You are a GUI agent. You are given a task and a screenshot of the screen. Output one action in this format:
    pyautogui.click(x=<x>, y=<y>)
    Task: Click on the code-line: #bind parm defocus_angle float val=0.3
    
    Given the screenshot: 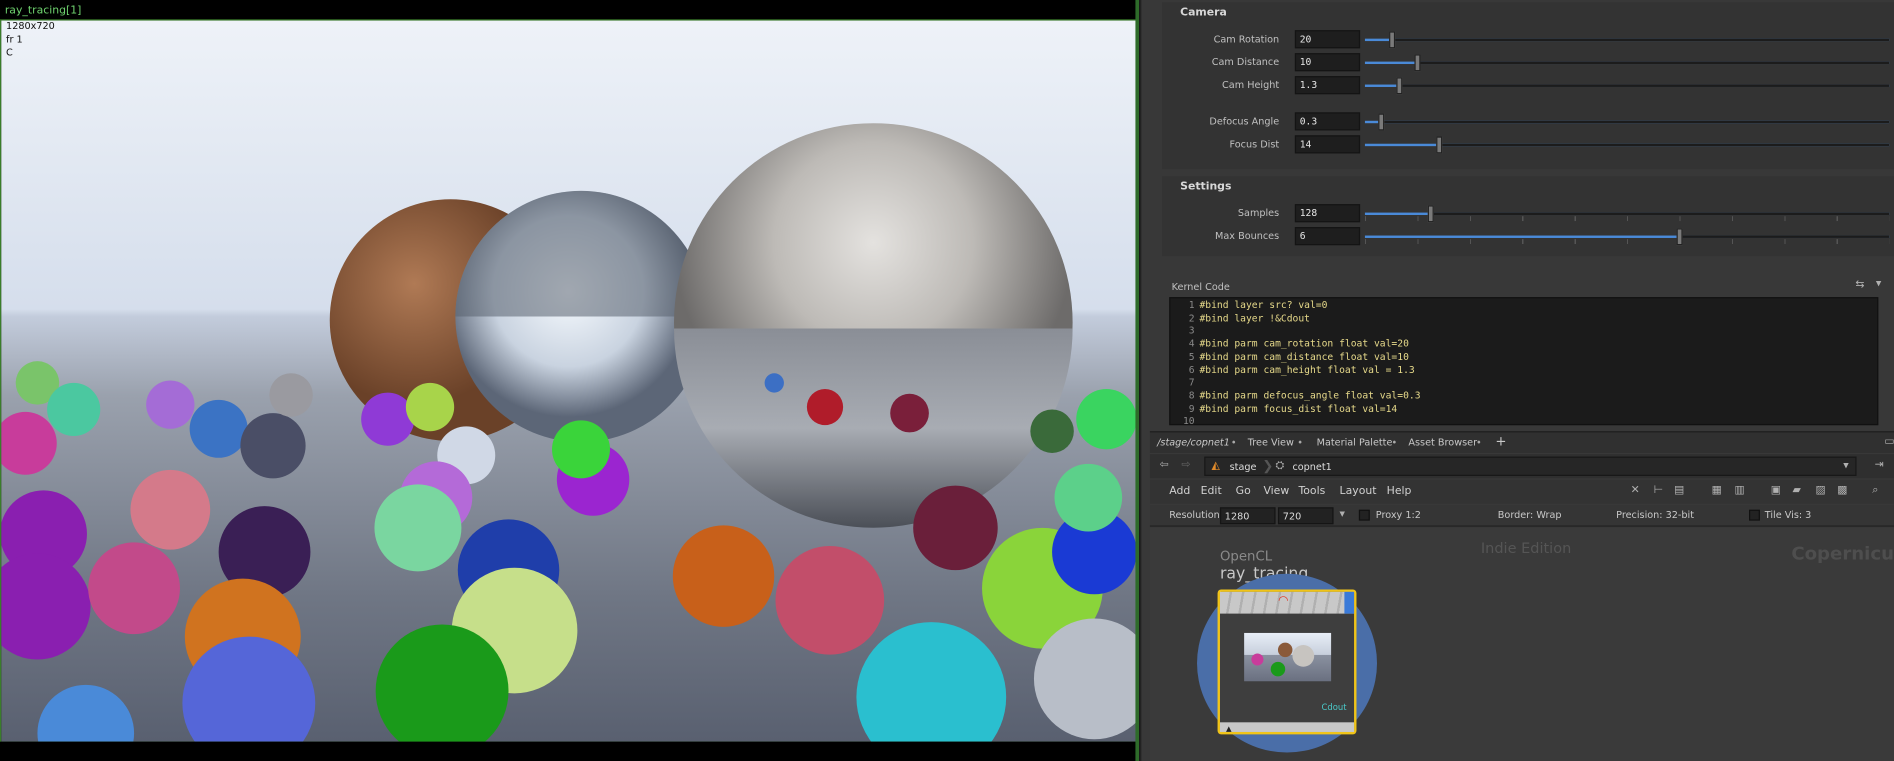 What is the action you would take?
    pyautogui.click(x=1309, y=395)
    